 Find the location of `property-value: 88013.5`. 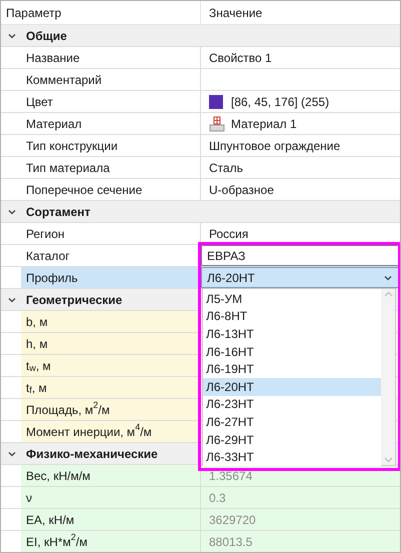

property-value: 88013.5 is located at coordinates (230, 542).